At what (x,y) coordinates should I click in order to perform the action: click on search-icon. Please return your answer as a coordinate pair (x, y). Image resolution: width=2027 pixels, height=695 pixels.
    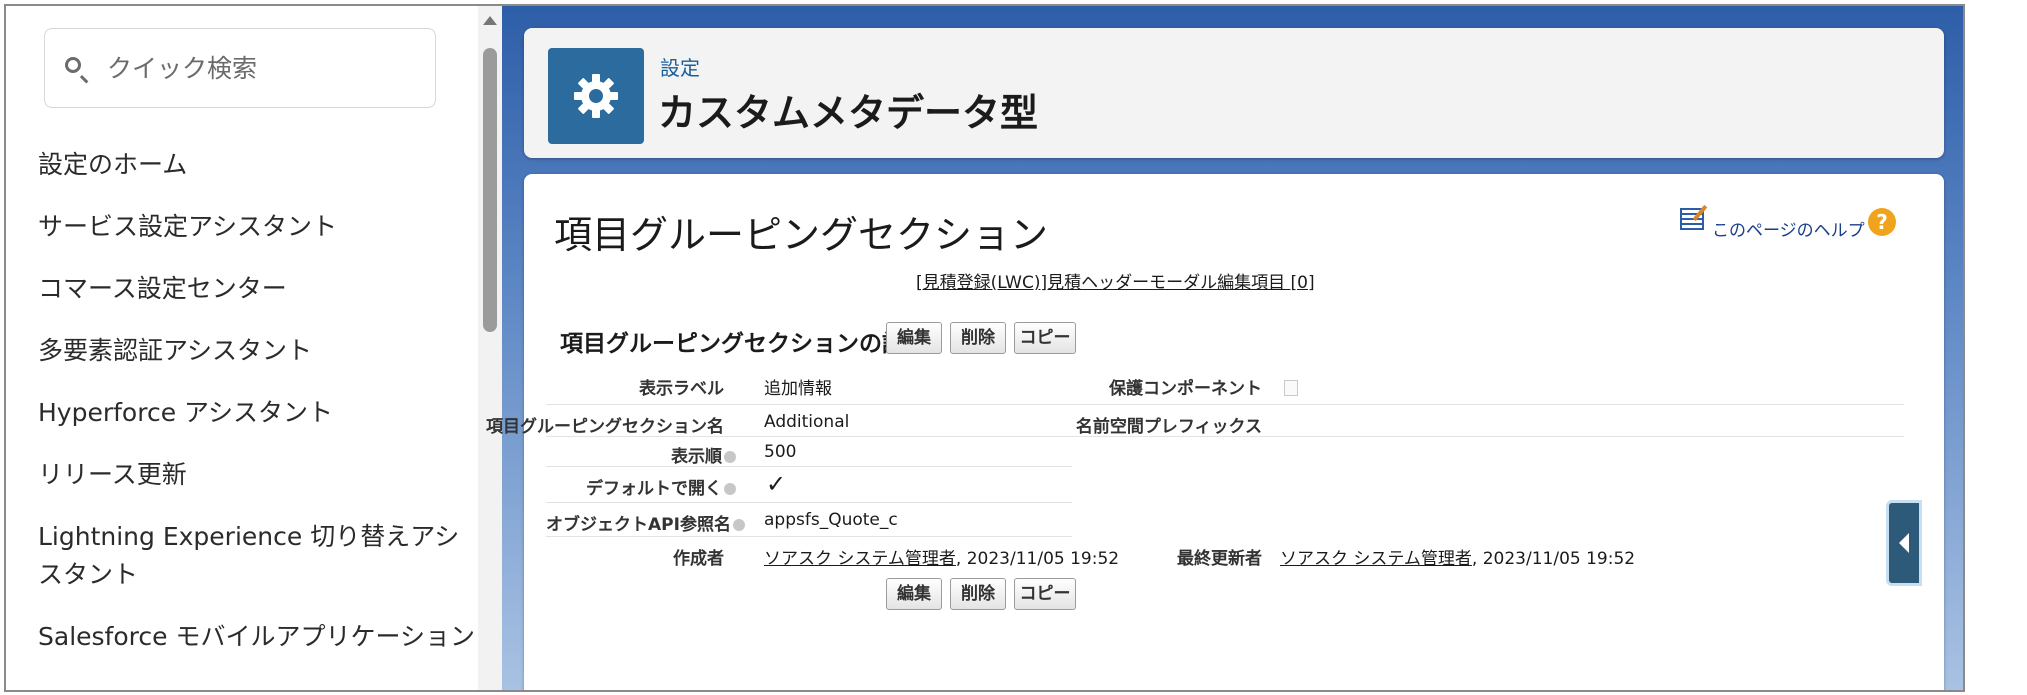
    Looking at the image, I should click on (73, 65).